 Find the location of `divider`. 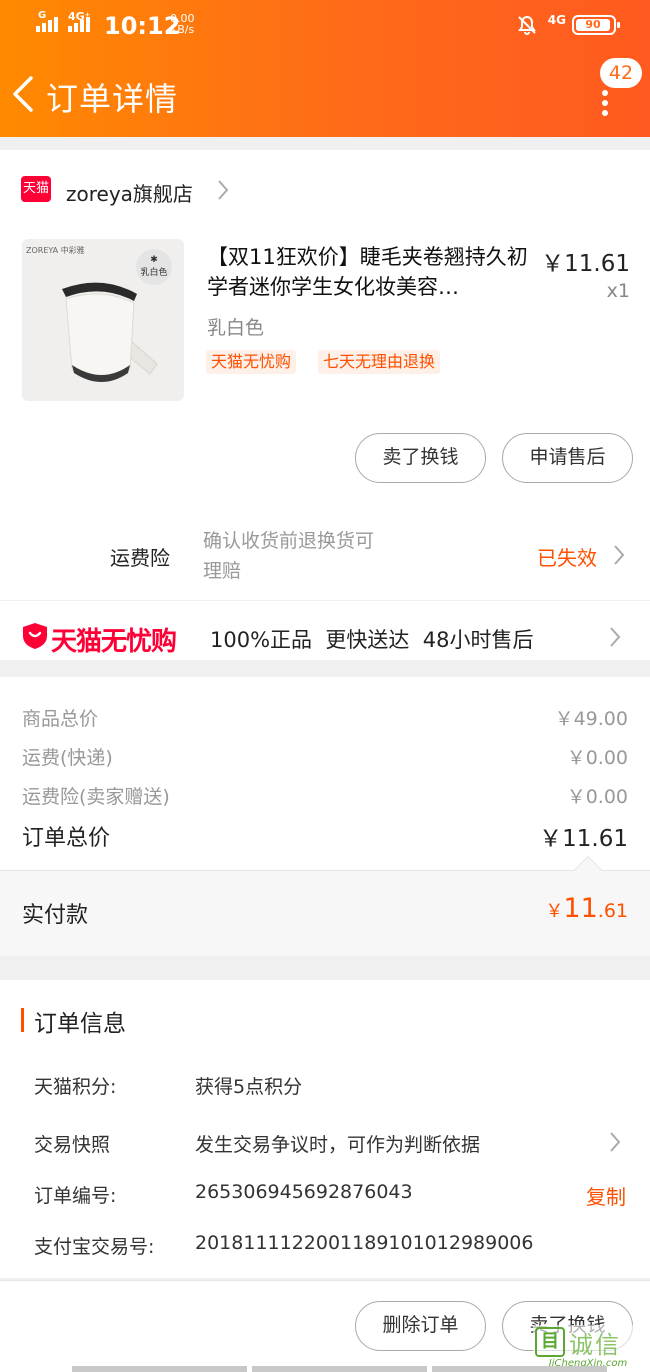

divider is located at coordinates (325, 600).